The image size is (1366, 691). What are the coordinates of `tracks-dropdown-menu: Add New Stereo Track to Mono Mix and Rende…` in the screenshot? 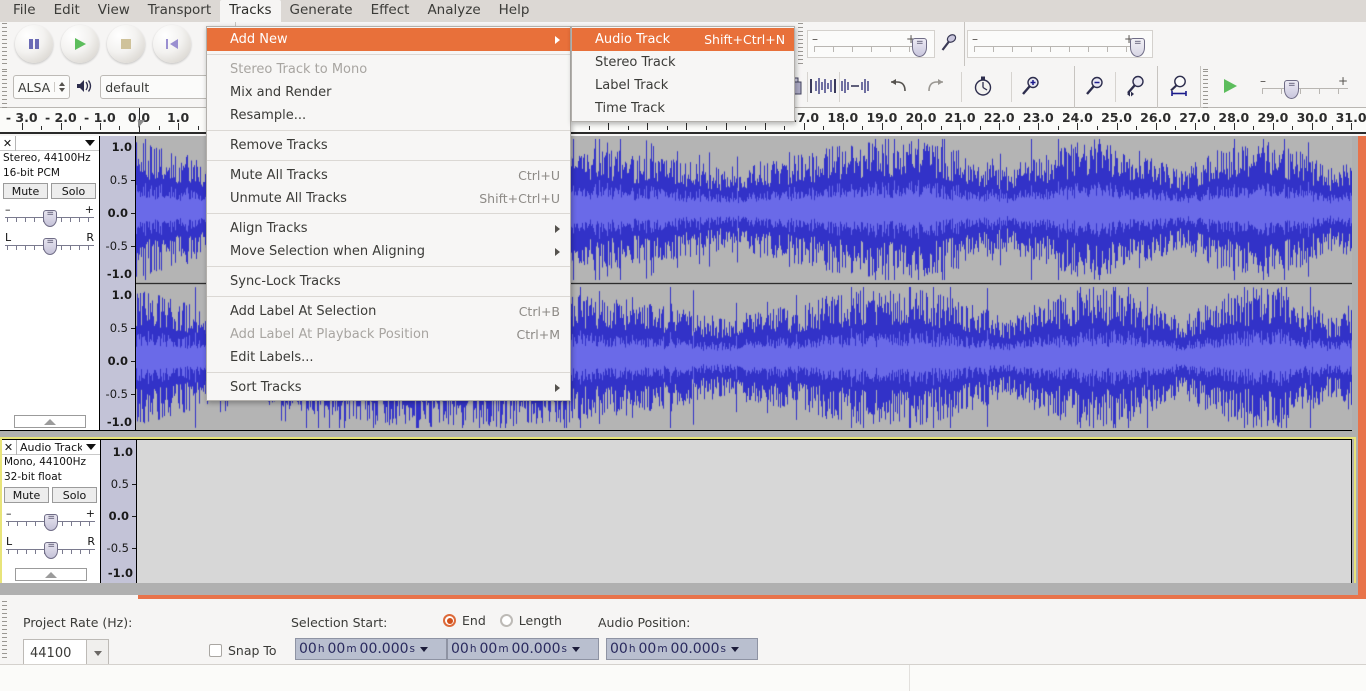 It's located at (388, 213).